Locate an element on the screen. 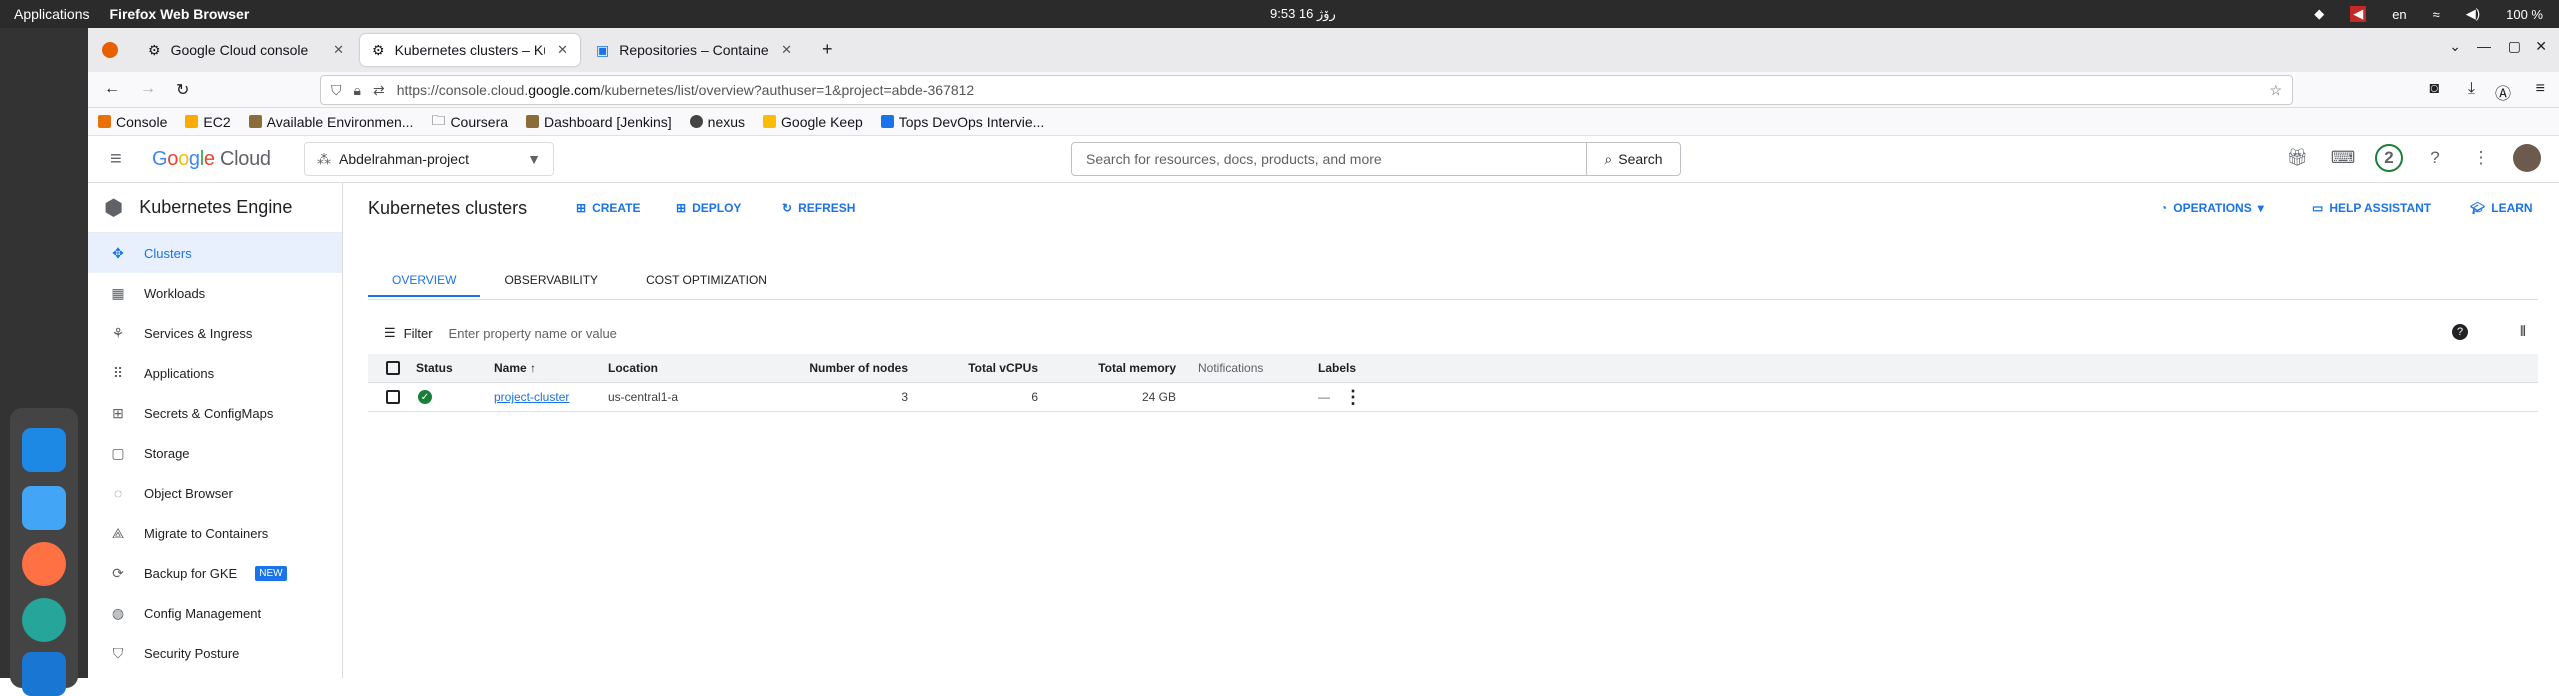 Image resolution: width=2559 pixels, height=696 pixels. gift-icon: 🎁︎ is located at coordinates (2297, 158).